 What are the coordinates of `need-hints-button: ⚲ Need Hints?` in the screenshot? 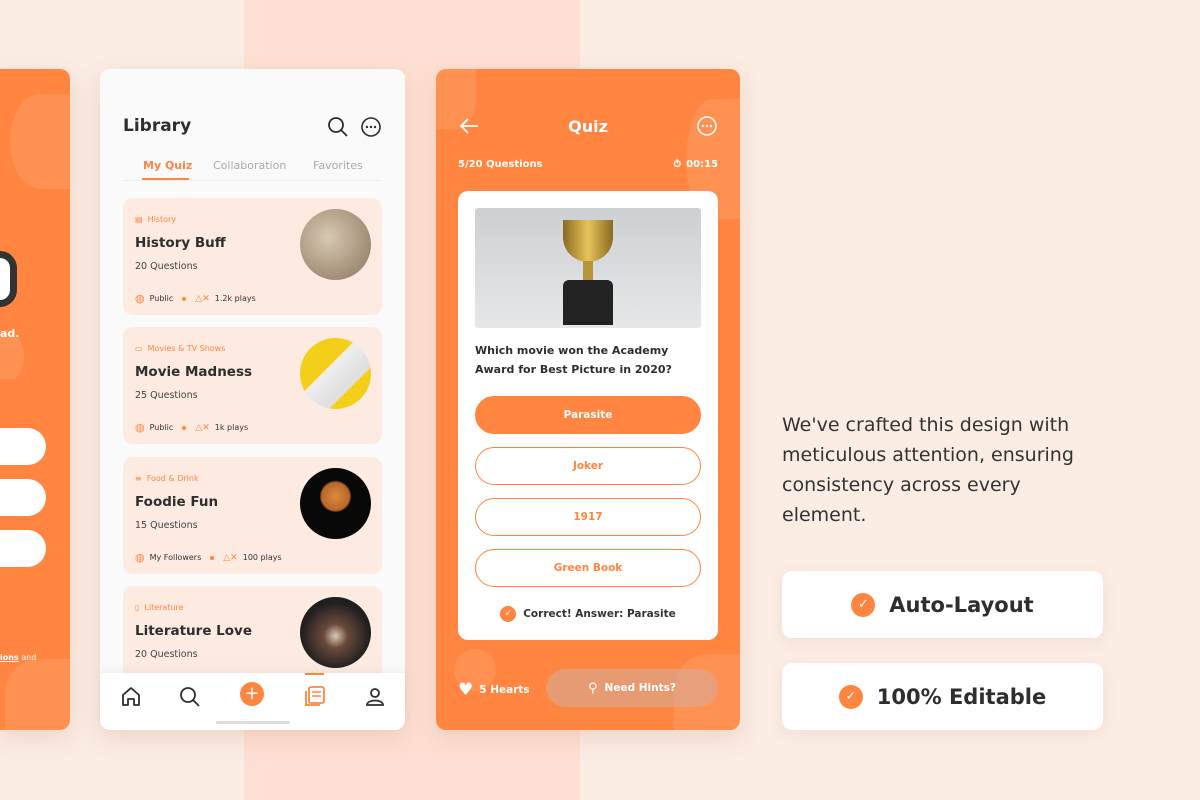 It's located at (632, 688).